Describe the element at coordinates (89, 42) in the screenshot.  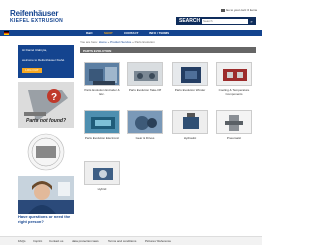
I see `breadcrumb-prefix: You are here:` at that location.